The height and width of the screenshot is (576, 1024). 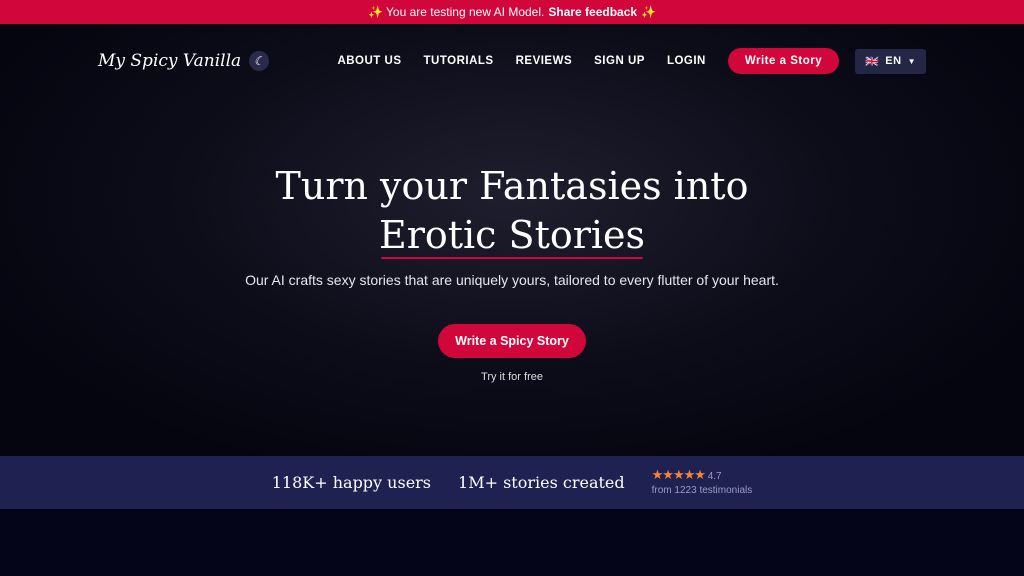 What do you see at coordinates (702, 490) in the screenshot?
I see `testimonials-count: from 1223 testimonials` at bounding box center [702, 490].